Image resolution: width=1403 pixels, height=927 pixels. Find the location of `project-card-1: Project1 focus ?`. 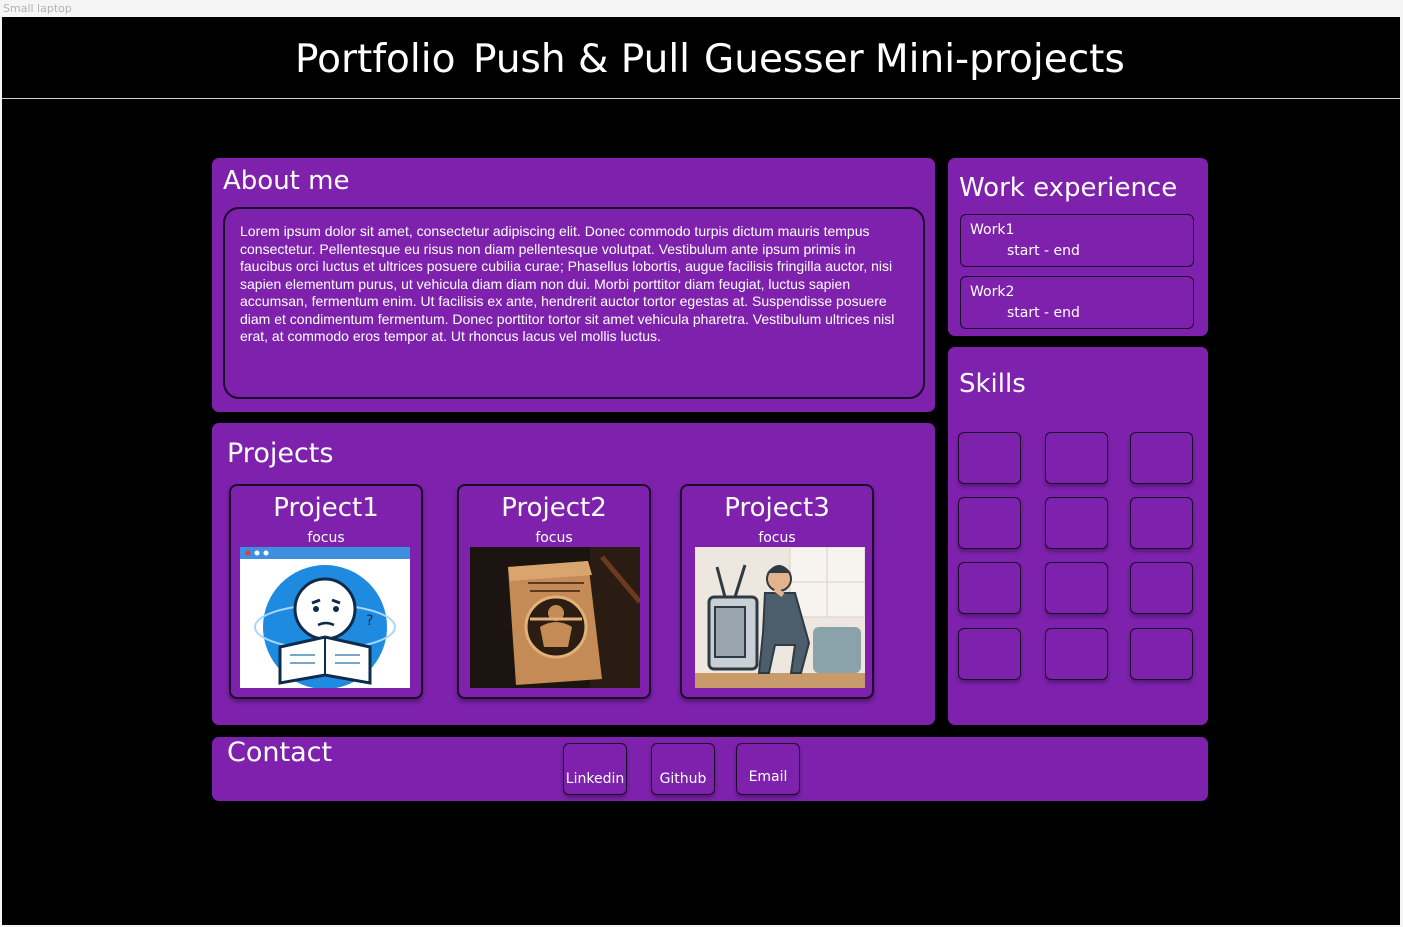

project-card-1: Project1 focus ? is located at coordinates (326, 591).